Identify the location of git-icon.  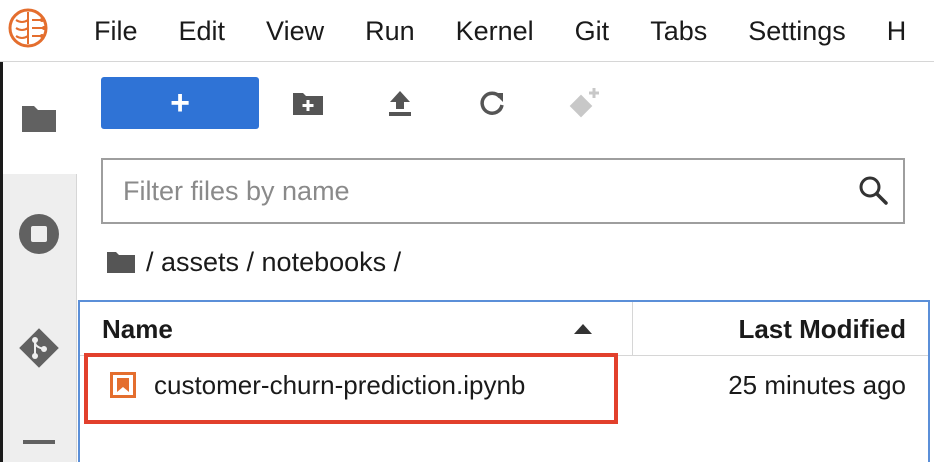
(38, 348).